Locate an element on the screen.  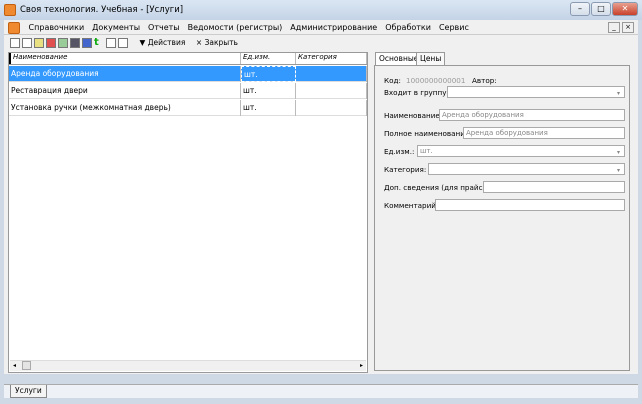
delete-icon is located at coordinates (51, 43).